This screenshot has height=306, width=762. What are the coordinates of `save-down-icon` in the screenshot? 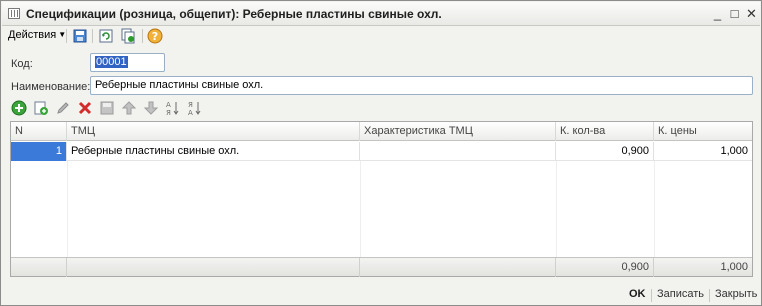 It's located at (80, 36).